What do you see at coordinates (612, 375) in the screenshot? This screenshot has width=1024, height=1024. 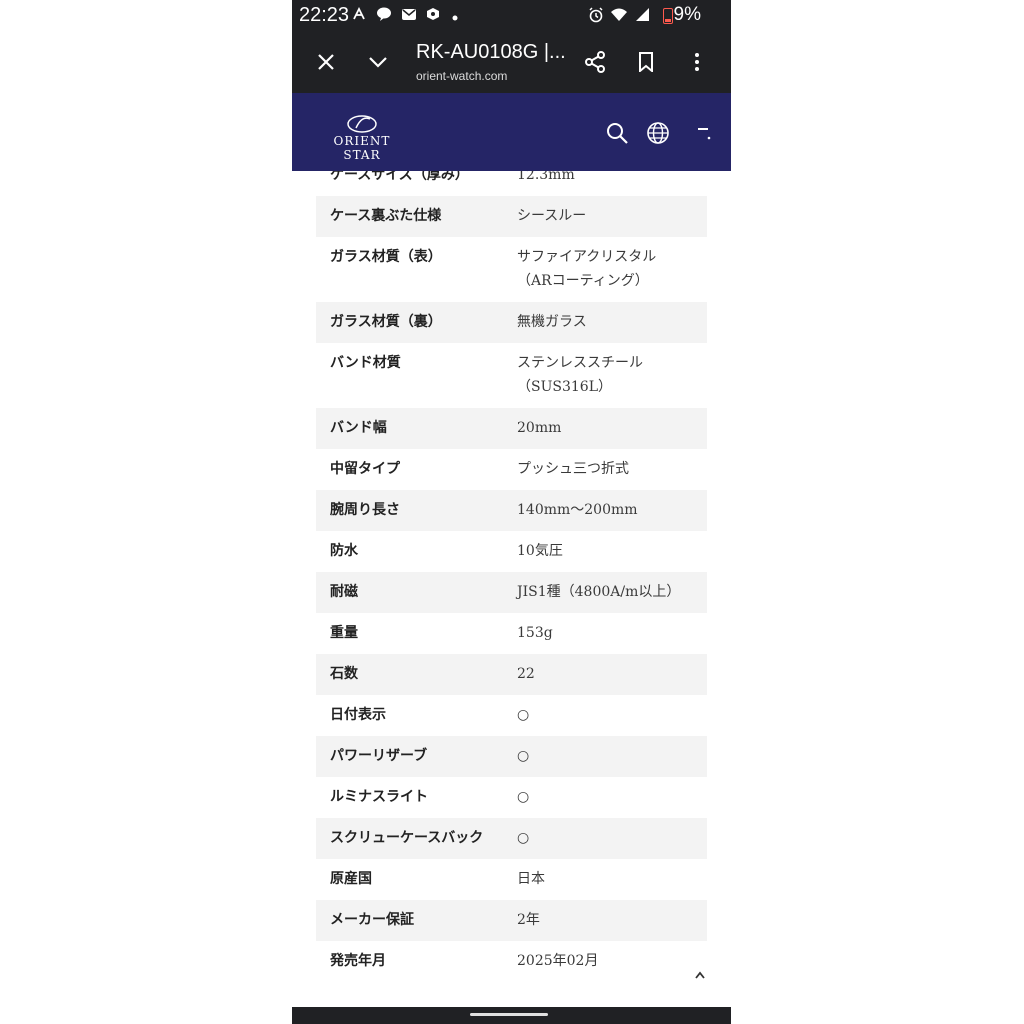 I see `spec-value: ステンレススチール （SUS316L）` at bounding box center [612, 375].